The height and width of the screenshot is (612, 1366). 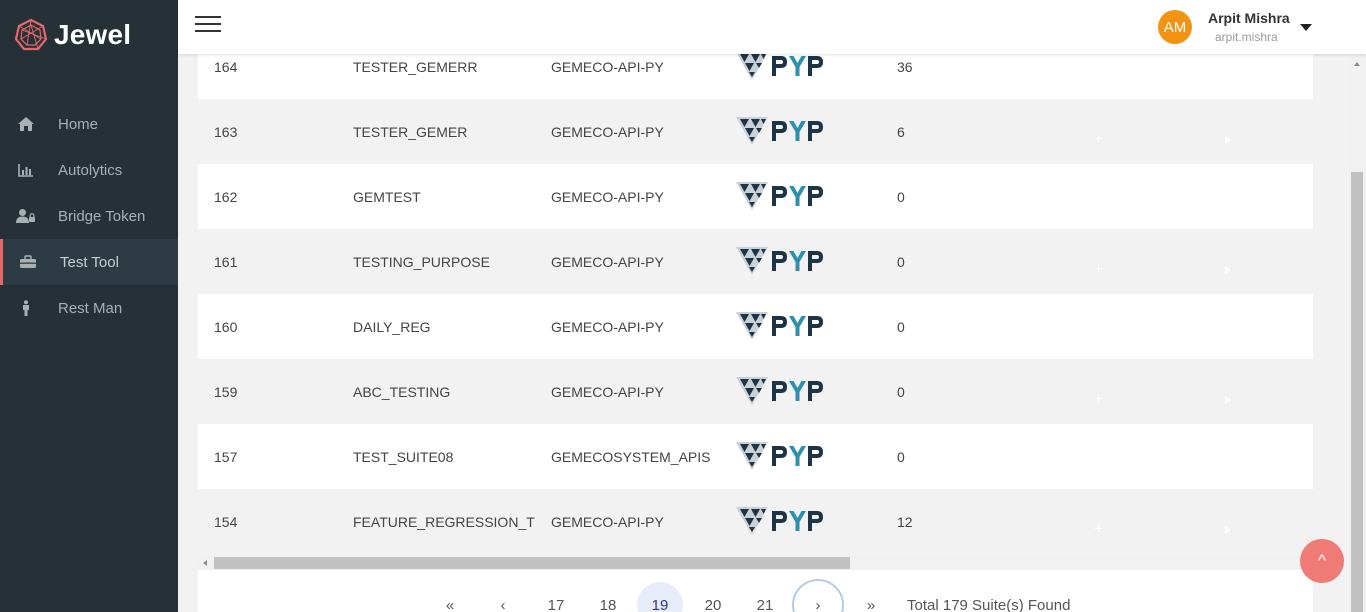 I want to click on sidebar-item-label: Home, so click(x=78, y=124).